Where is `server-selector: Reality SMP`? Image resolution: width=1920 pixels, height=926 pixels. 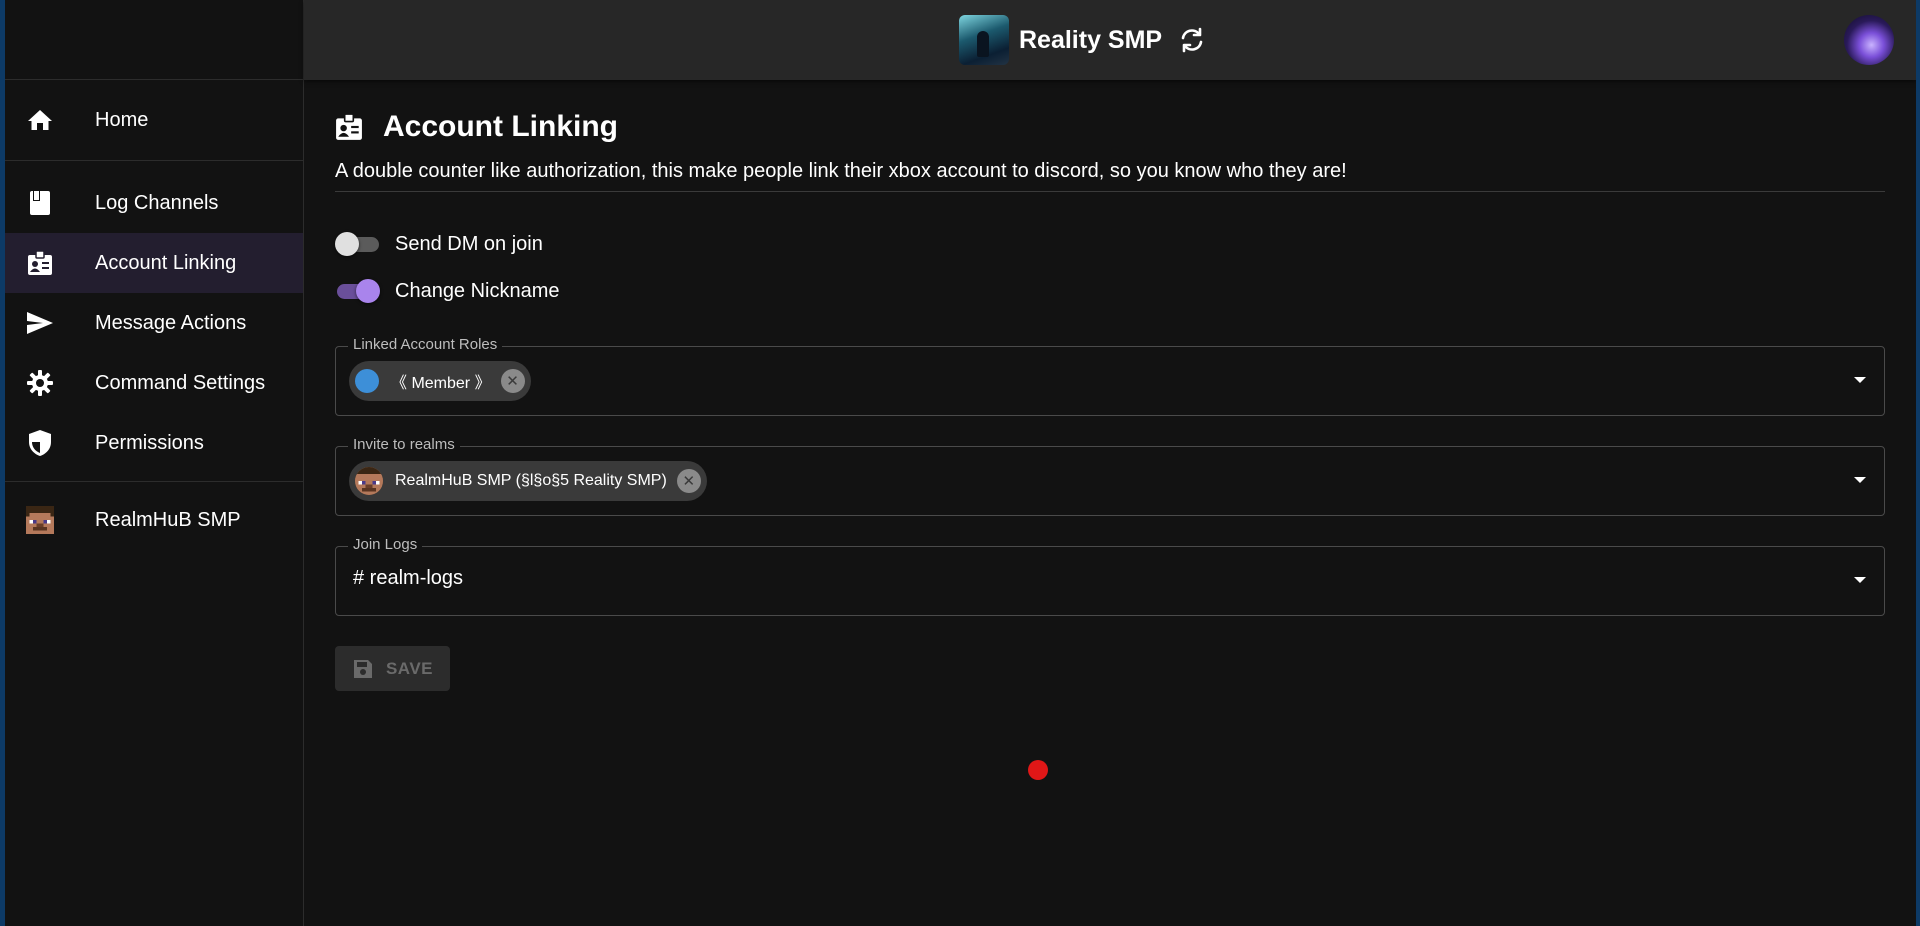
server-selector: Reality SMP is located at coordinates (1082, 40).